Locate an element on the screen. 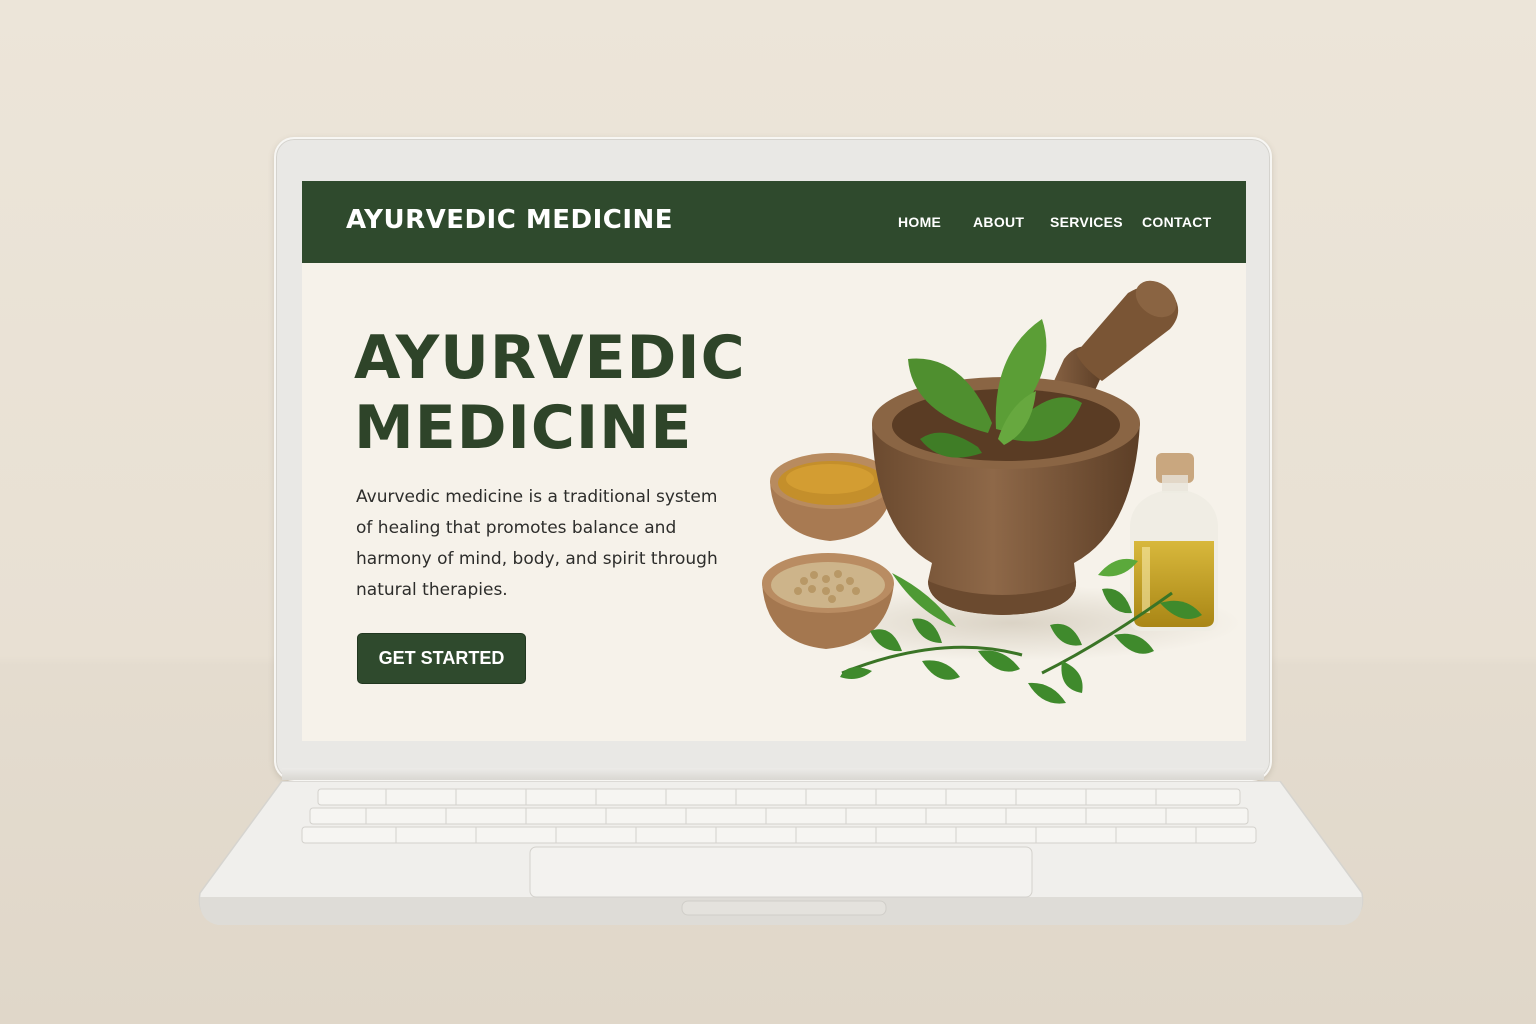 This screenshot has height=1024, width=1536. turmeric-bowl-icon is located at coordinates (832, 497).